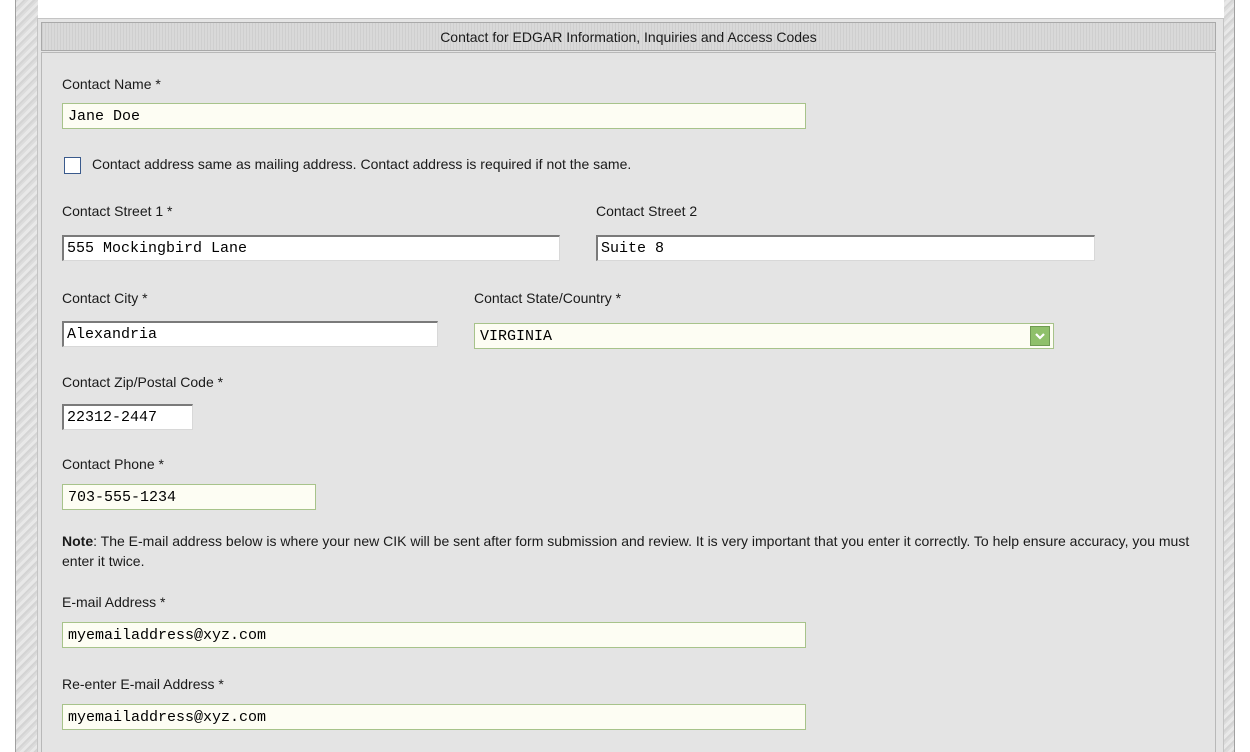 The height and width of the screenshot is (752, 1250). I want to click on phone-label: Contact Phone *, so click(113, 464).